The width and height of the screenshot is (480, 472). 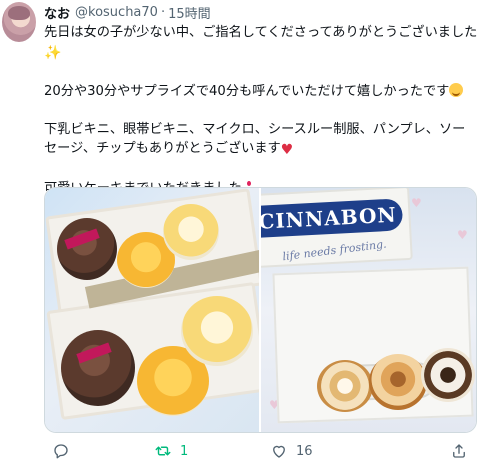 What do you see at coordinates (287, 150) in the screenshot?
I see `red-heart-icon: ♥` at bounding box center [287, 150].